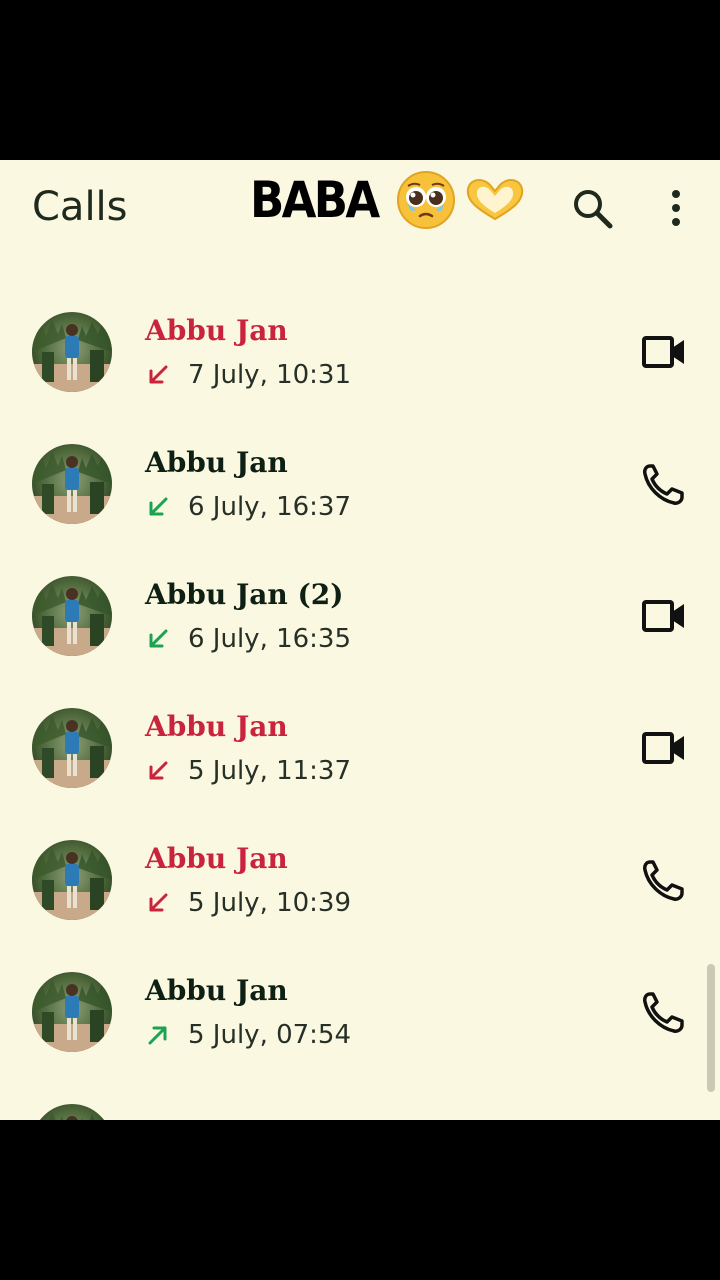 The width and height of the screenshot is (720, 1280). I want to click on call-details: 5 July, 11:37, so click(248, 771).